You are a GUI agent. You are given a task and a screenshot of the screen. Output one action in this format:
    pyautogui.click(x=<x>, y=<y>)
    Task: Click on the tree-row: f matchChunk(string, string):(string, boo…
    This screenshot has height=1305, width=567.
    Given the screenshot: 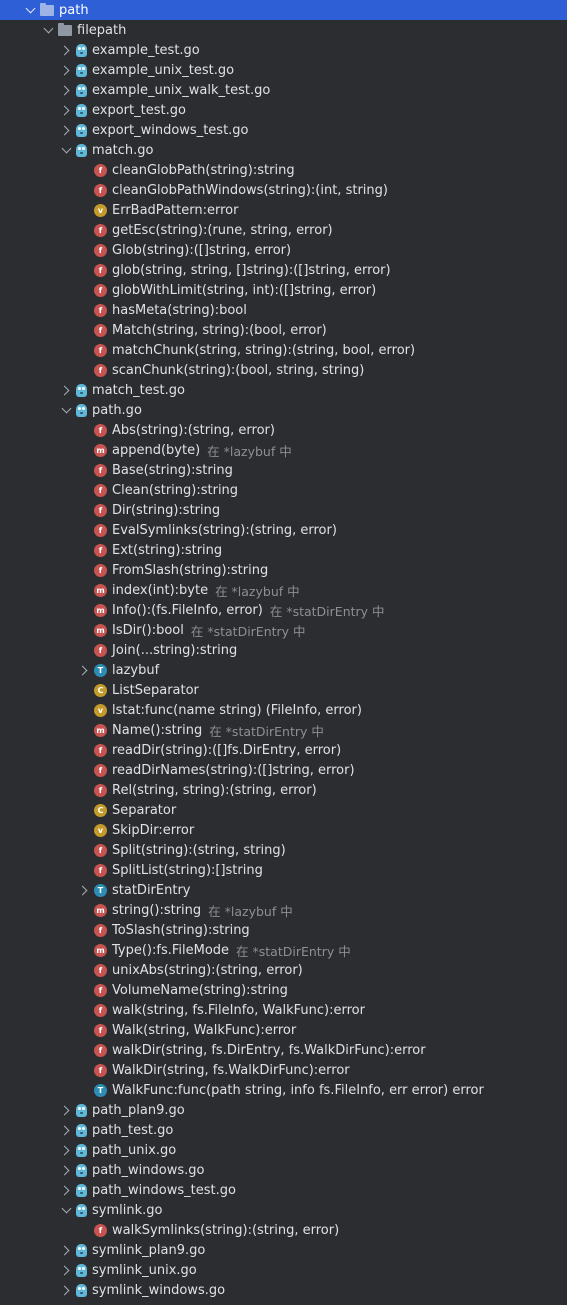 What is the action you would take?
    pyautogui.click(x=283, y=350)
    